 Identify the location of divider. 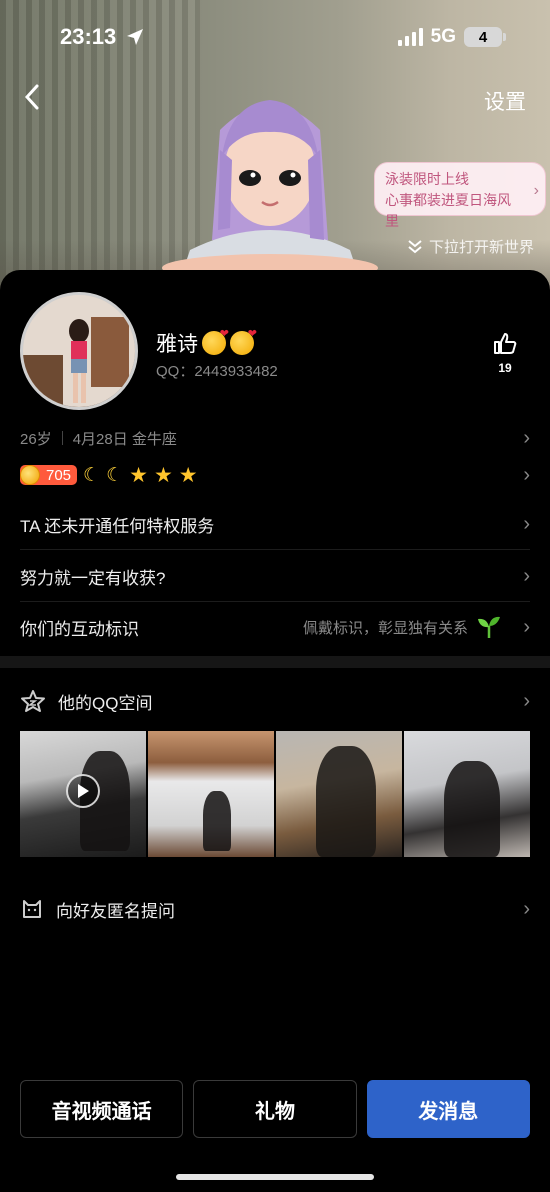
(62, 438).